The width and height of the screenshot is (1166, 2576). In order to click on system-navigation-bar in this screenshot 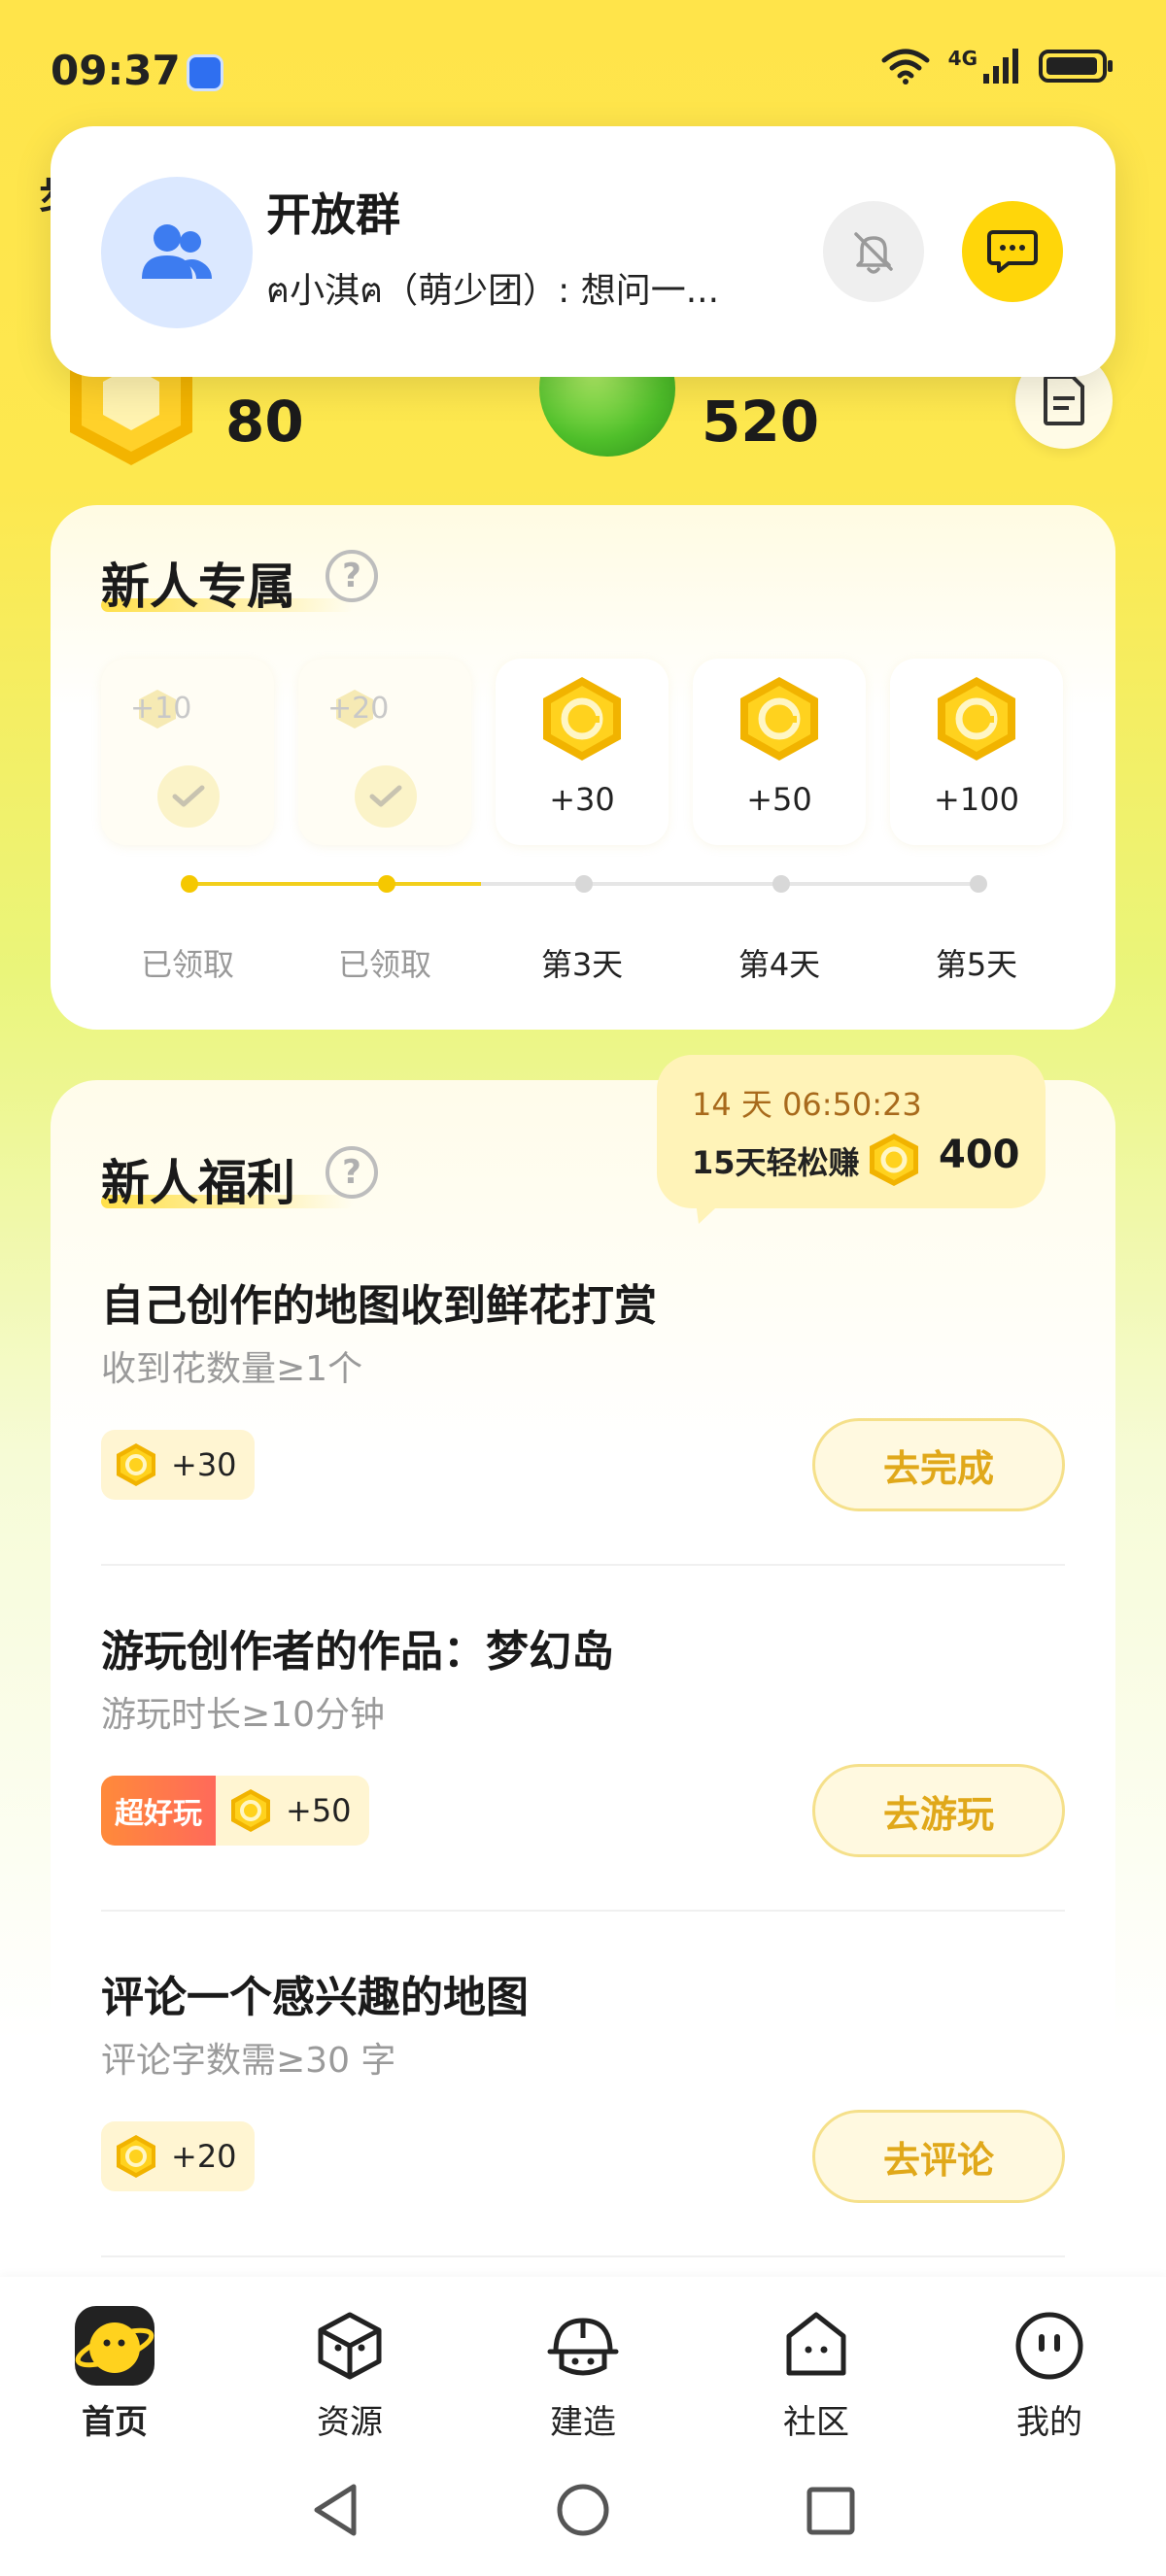, I will do `click(583, 2515)`.